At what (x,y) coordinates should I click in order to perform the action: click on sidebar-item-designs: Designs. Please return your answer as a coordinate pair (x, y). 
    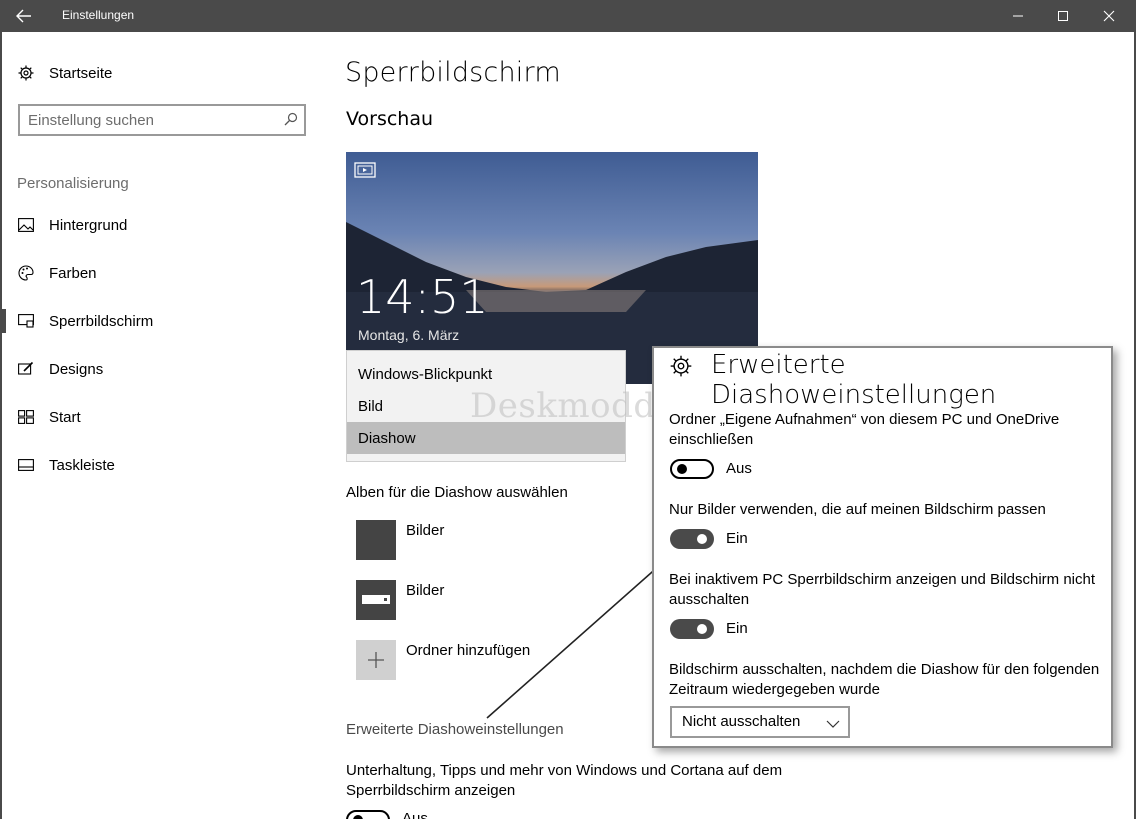
    Looking at the image, I should click on (60, 369).